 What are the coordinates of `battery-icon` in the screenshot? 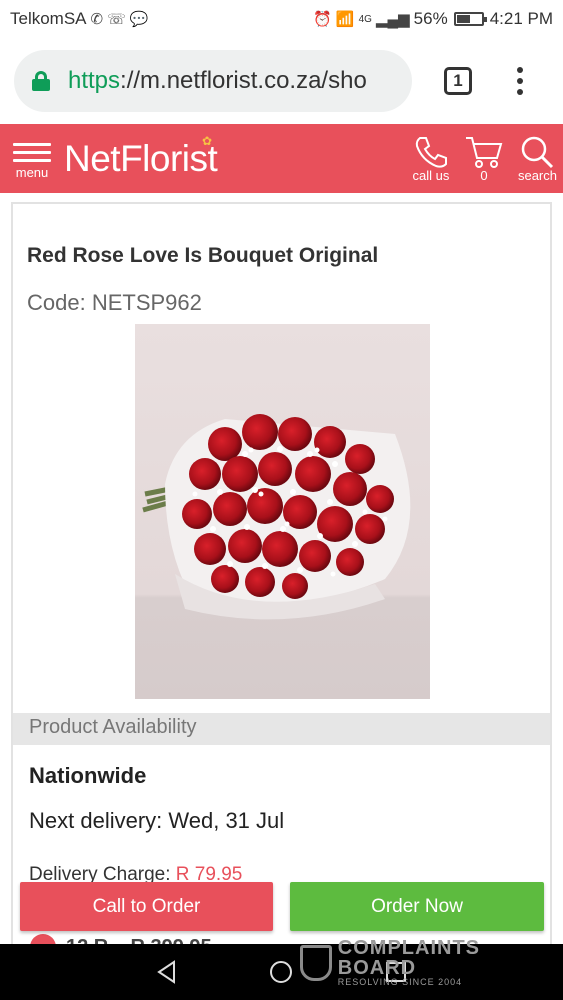 It's located at (470, 19).